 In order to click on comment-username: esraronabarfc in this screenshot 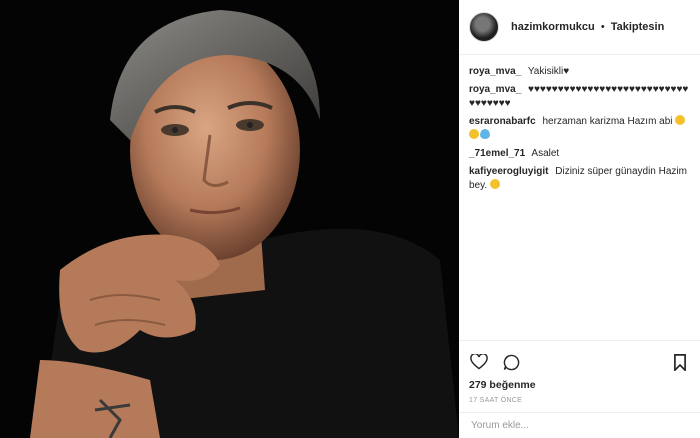, I will do `click(502, 121)`.